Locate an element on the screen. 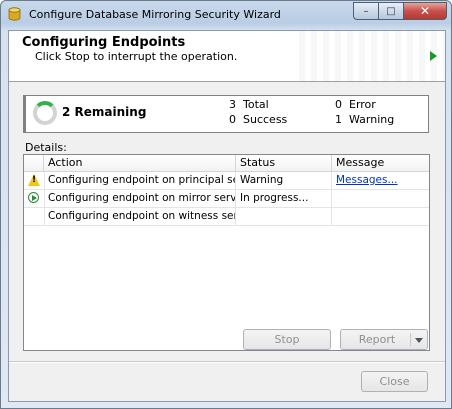 The width and height of the screenshot is (452, 409). close-button-label: Close is located at coordinates (394, 381).